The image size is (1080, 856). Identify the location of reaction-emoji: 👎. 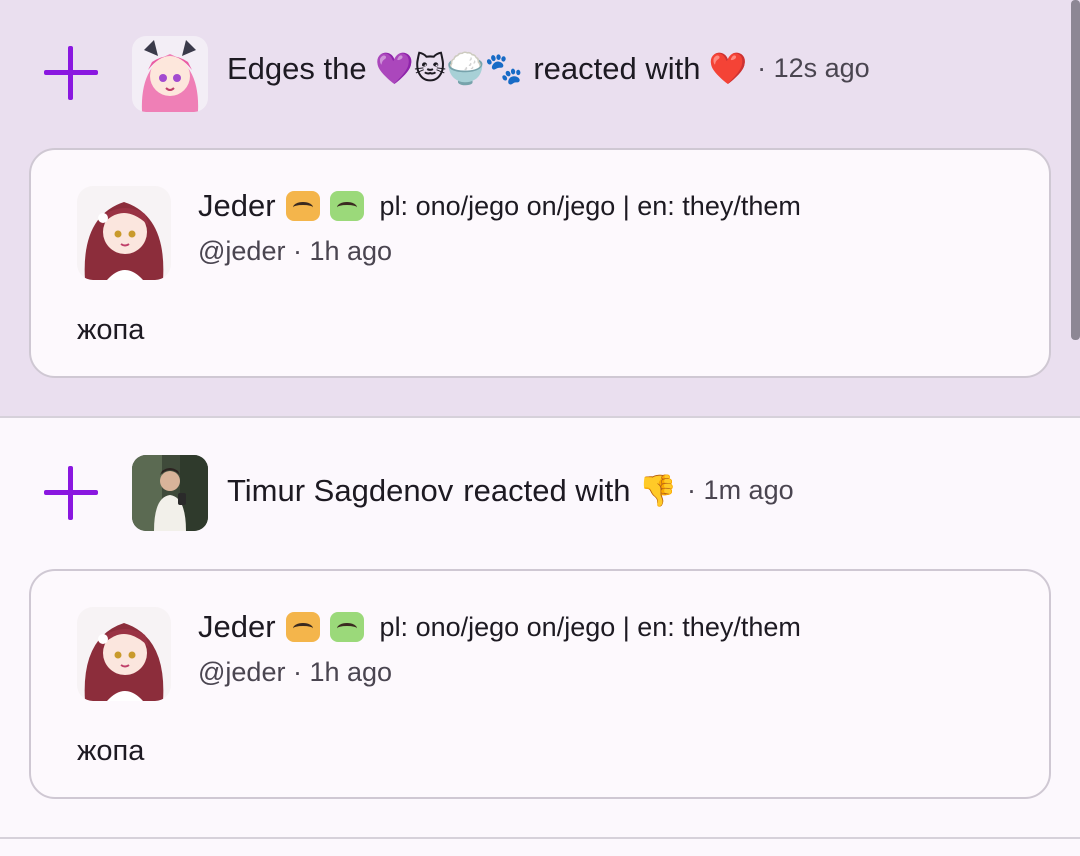
(658, 490).